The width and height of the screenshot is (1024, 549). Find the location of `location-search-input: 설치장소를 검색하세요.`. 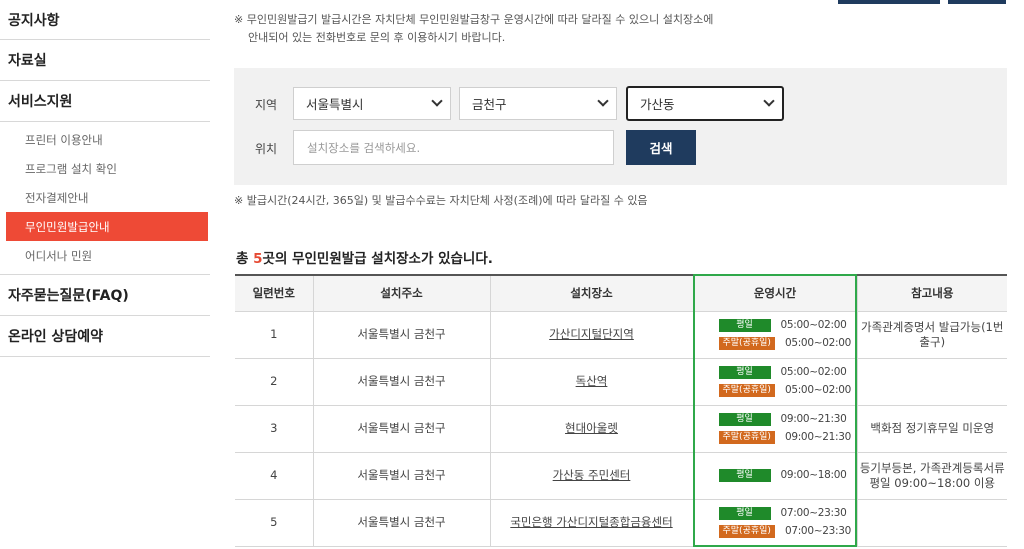

location-search-input: 설치장소를 검색하세요. is located at coordinates (453, 147).